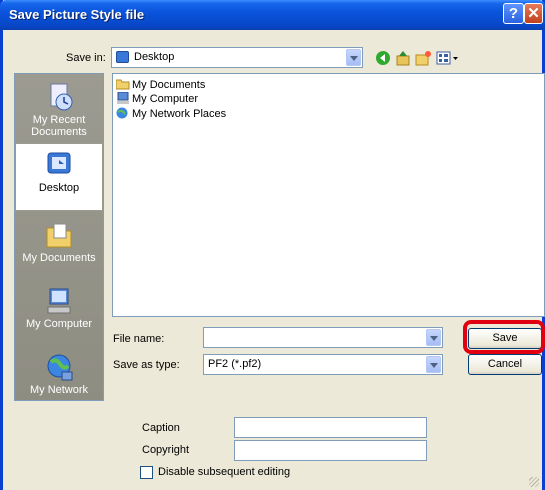  What do you see at coordinates (323, 337) in the screenshot?
I see `file-name-field` at bounding box center [323, 337].